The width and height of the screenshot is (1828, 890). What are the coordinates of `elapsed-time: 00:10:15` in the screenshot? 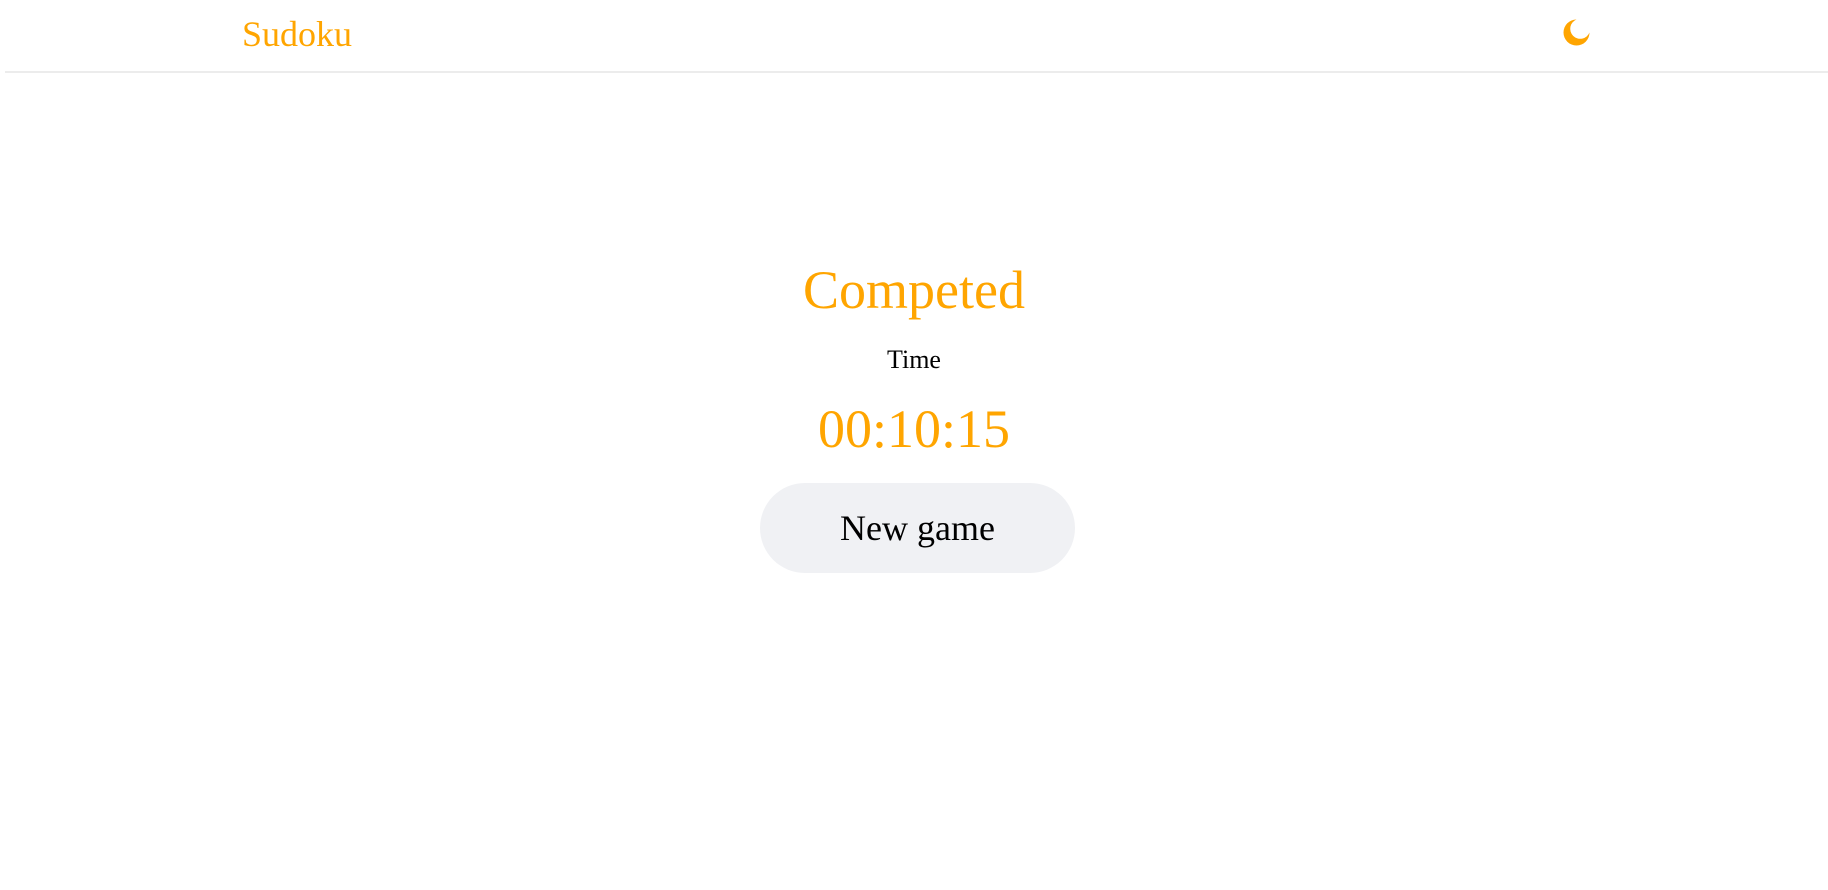 It's located at (913, 429).